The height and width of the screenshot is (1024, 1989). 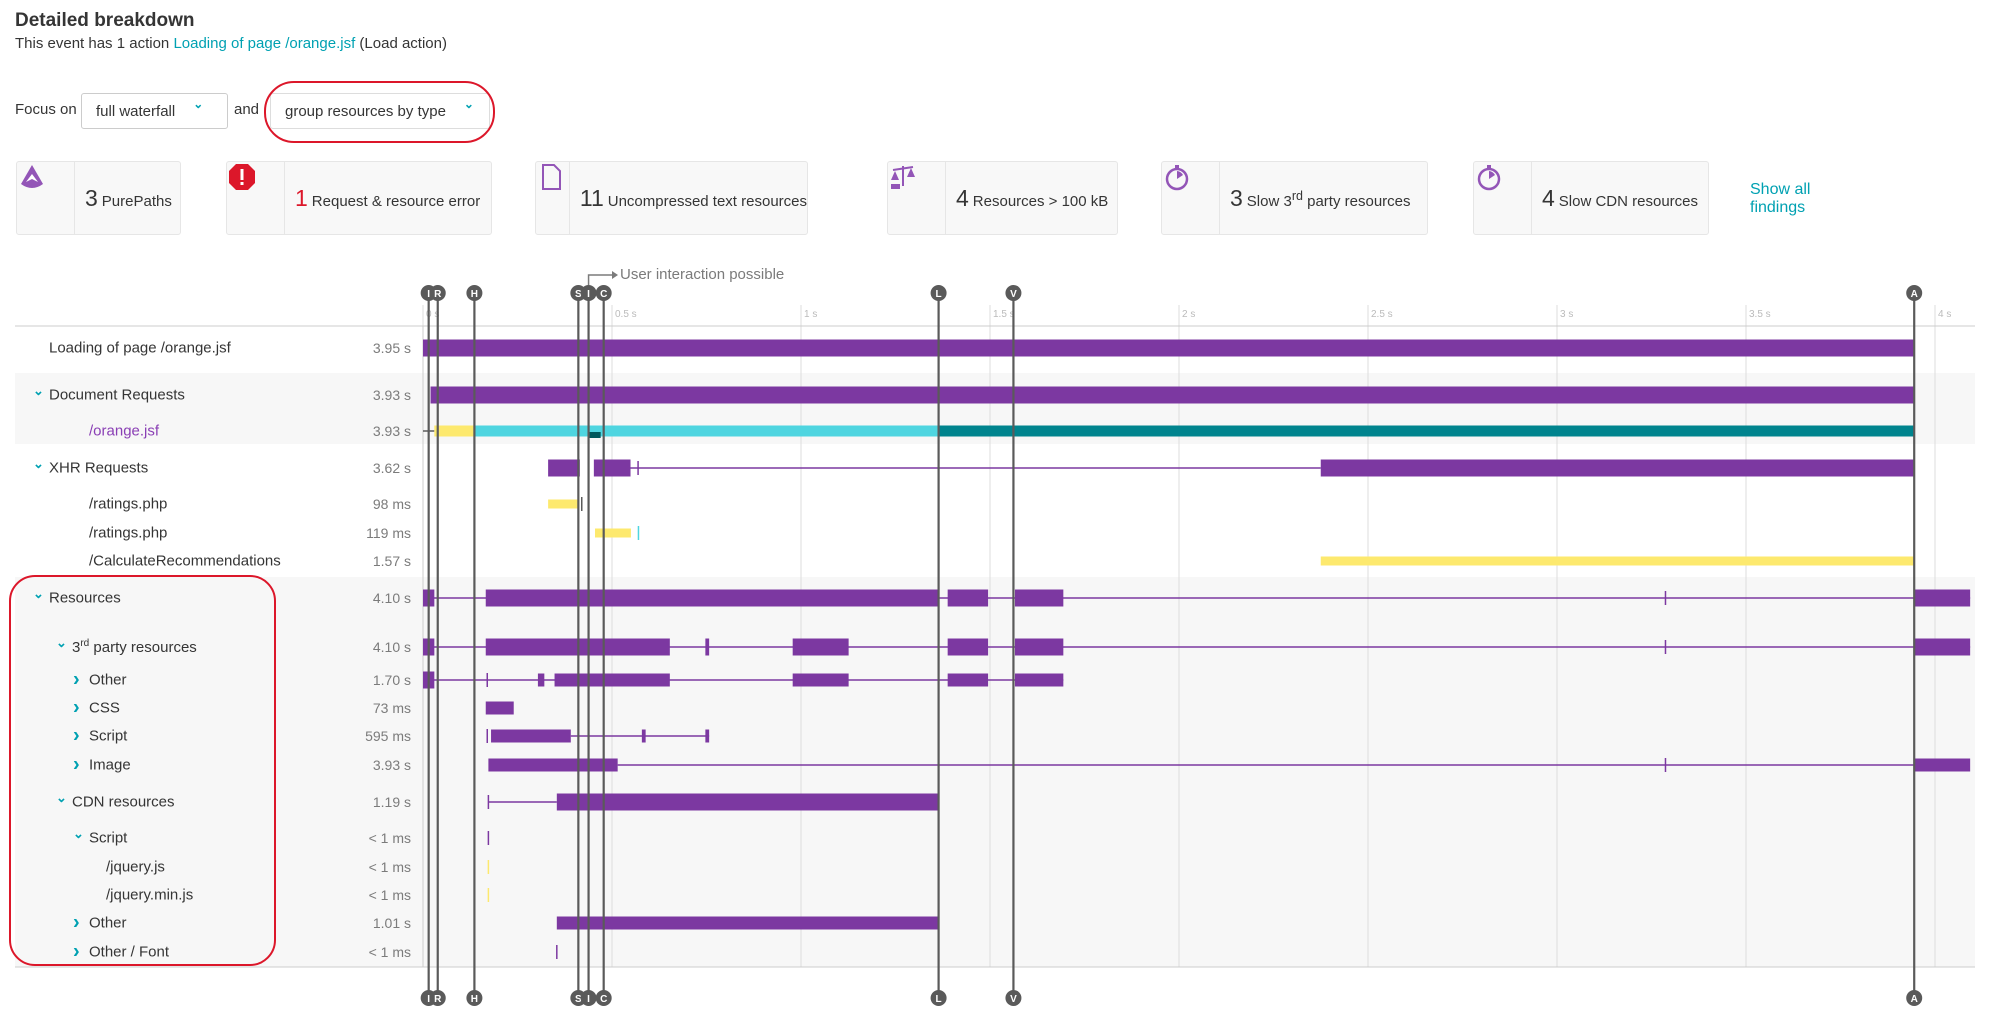 What do you see at coordinates (1382, 314) in the screenshot?
I see `tick-label: 2.5 s` at bounding box center [1382, 314].